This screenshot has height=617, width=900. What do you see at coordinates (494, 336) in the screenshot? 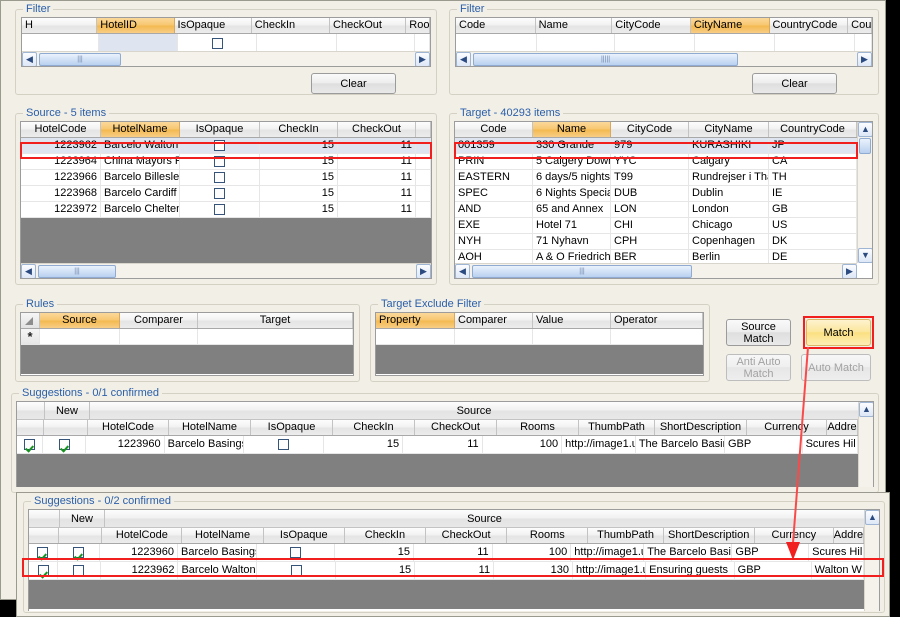
I see `target-exclude-cell-comparer` at bounding box center [494, 336].